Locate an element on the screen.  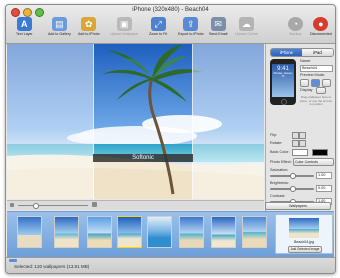
lock-date: Monday, January 13 is located at coordinates (283, 75).